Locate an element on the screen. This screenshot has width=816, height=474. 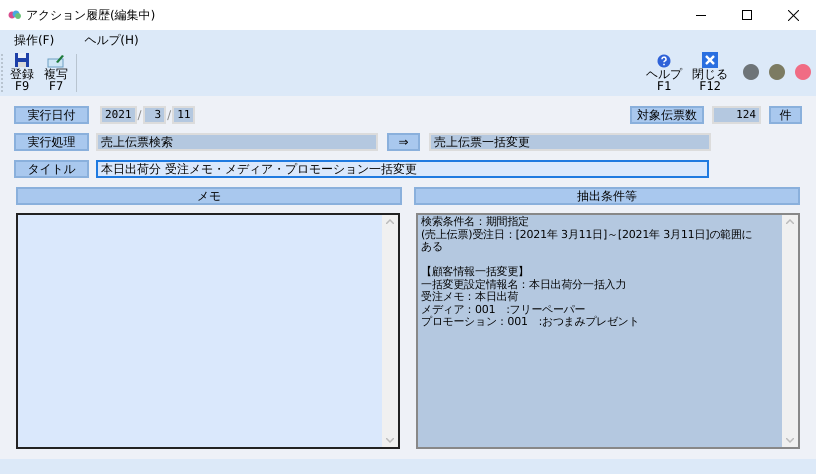
help-icon is located at coordinates (664, 61).